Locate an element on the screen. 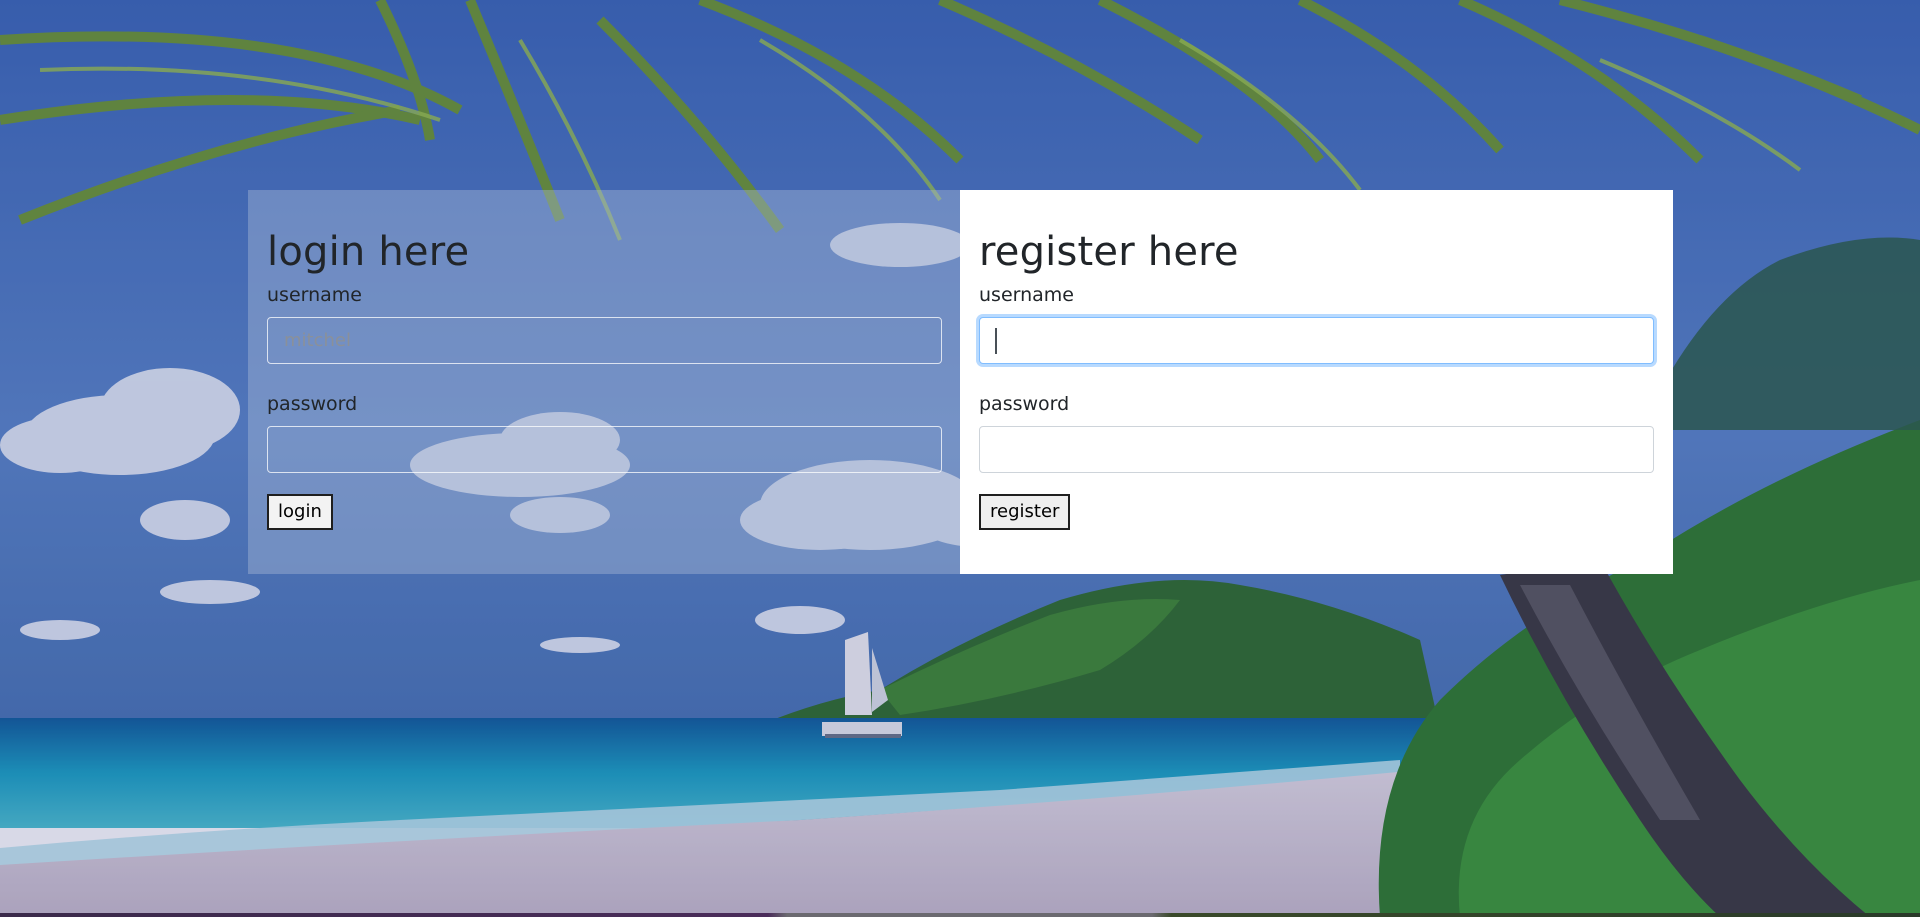 The image size is (1920, 917). login-username-placeholder: mitchel is located at coordinates (317, 340).